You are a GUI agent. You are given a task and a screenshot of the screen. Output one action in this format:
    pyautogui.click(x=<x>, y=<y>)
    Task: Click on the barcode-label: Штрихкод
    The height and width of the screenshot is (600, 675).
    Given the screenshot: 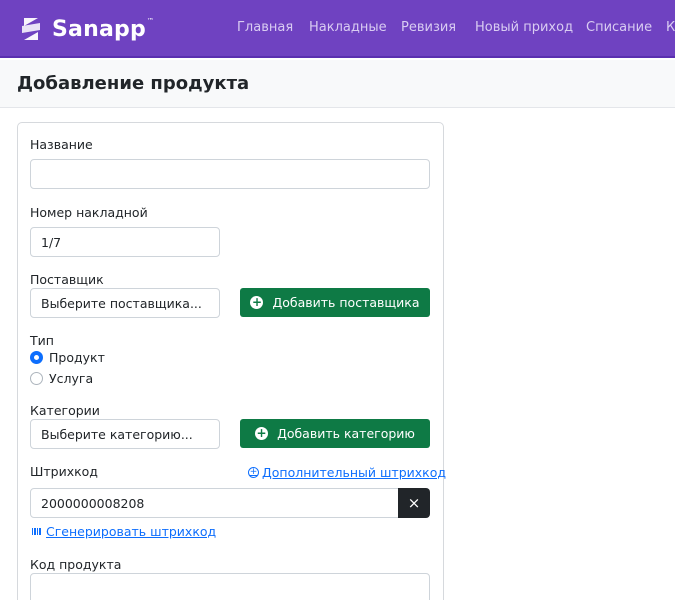 What is the action you would take?
    pyautogui.click(x=64, y=471)
    